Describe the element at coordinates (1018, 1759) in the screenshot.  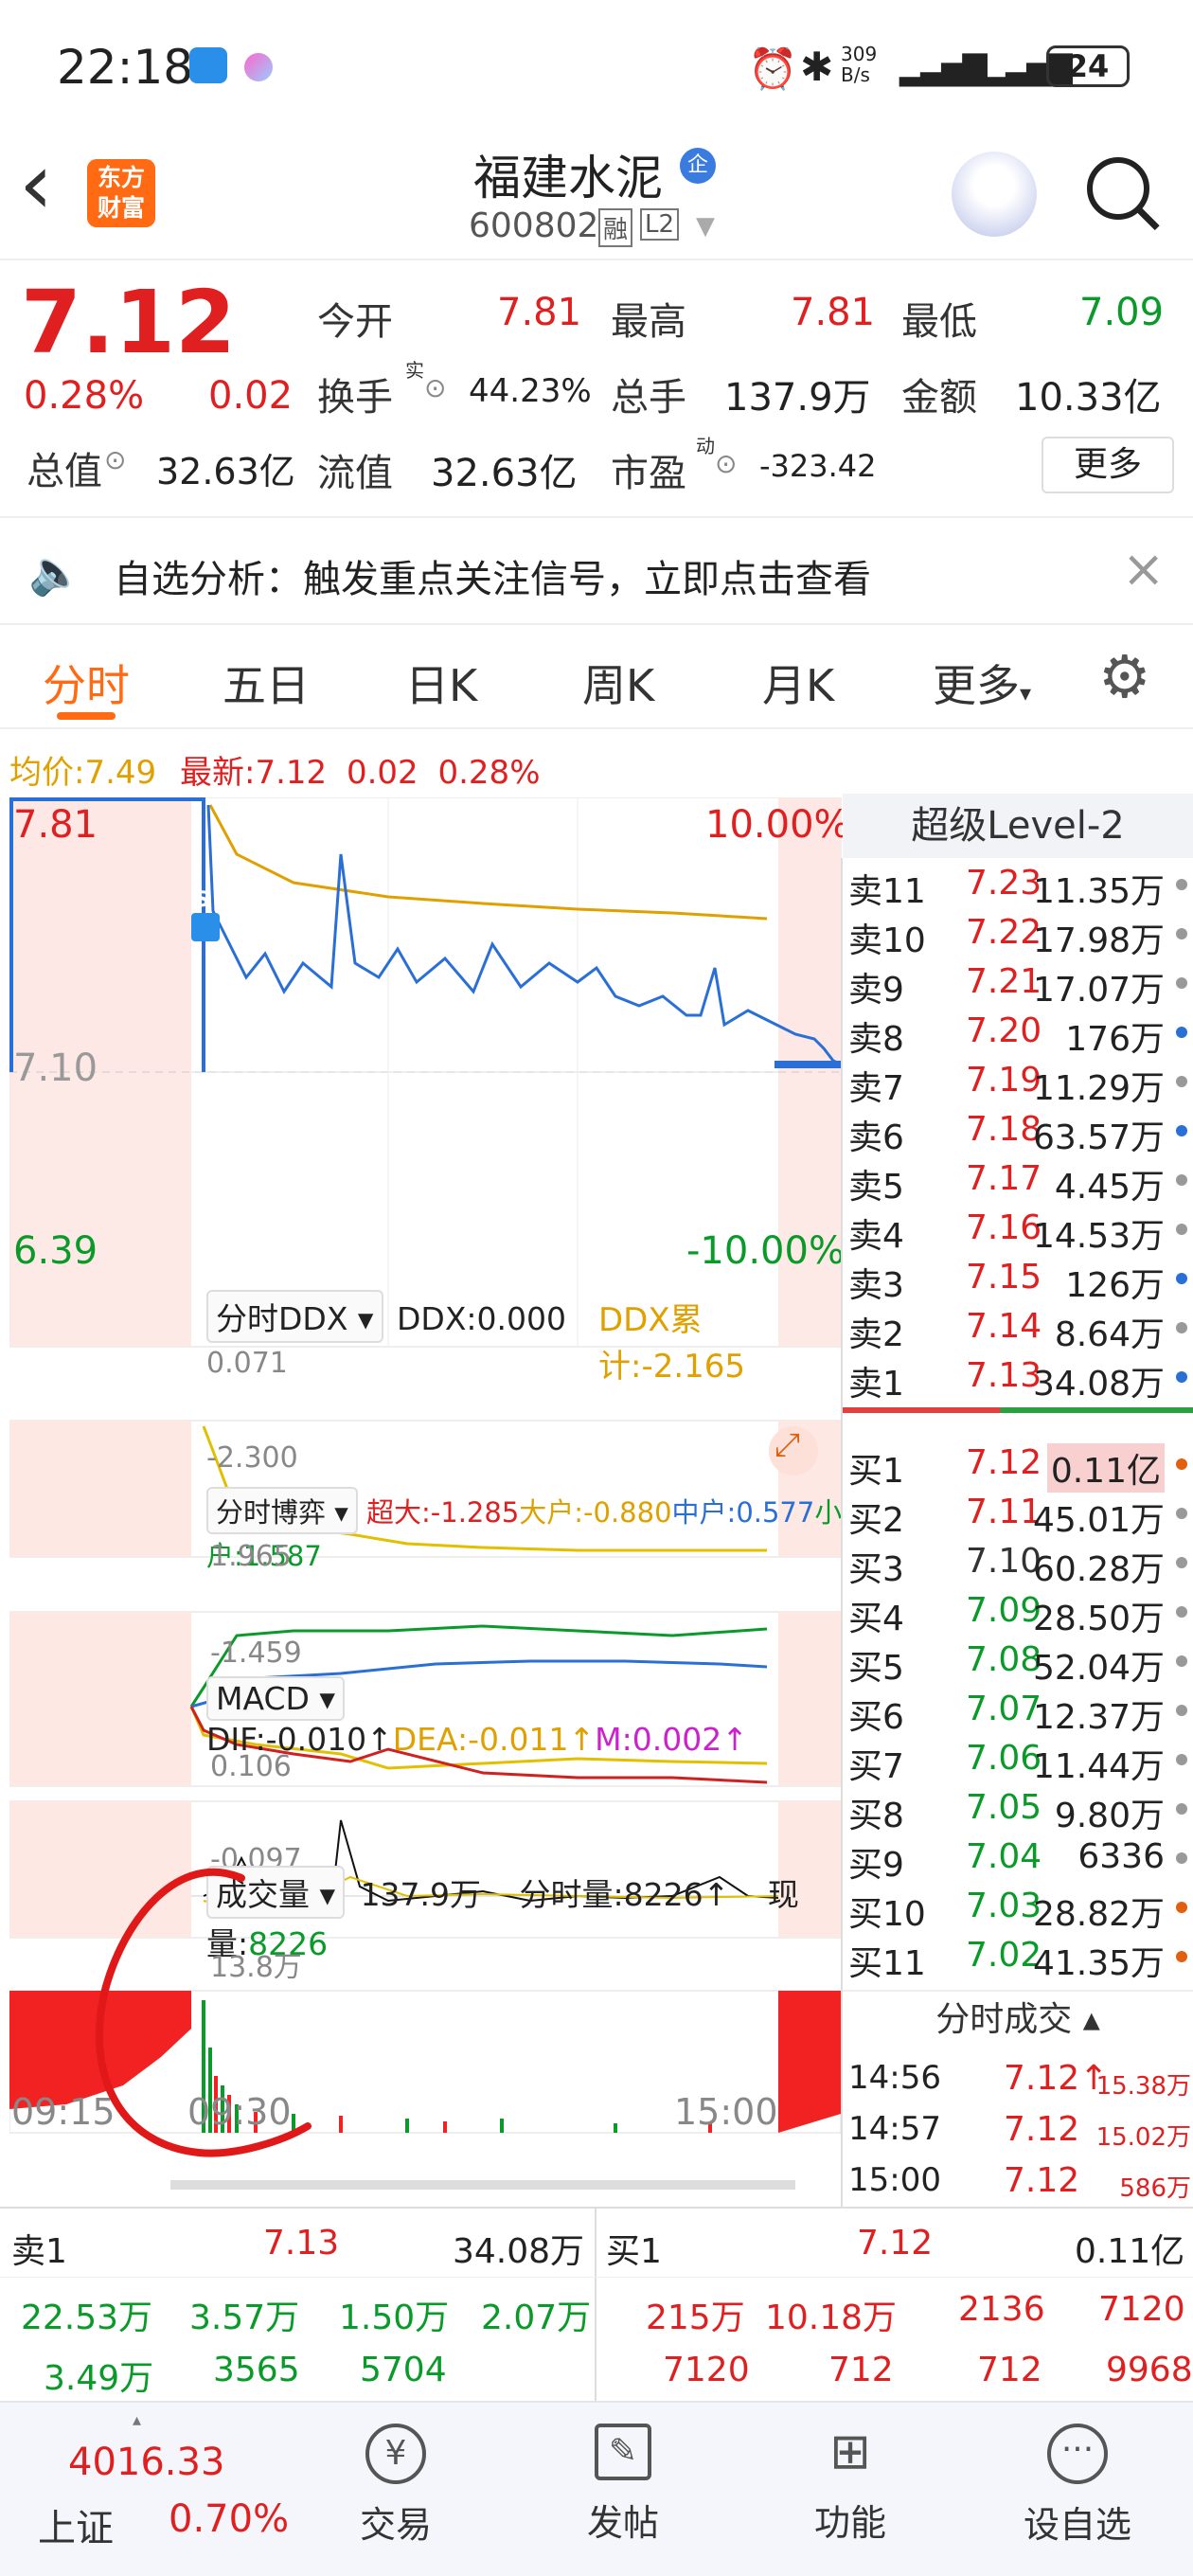
I see `bid-row: 买7 7.06 11.44万` at that location.